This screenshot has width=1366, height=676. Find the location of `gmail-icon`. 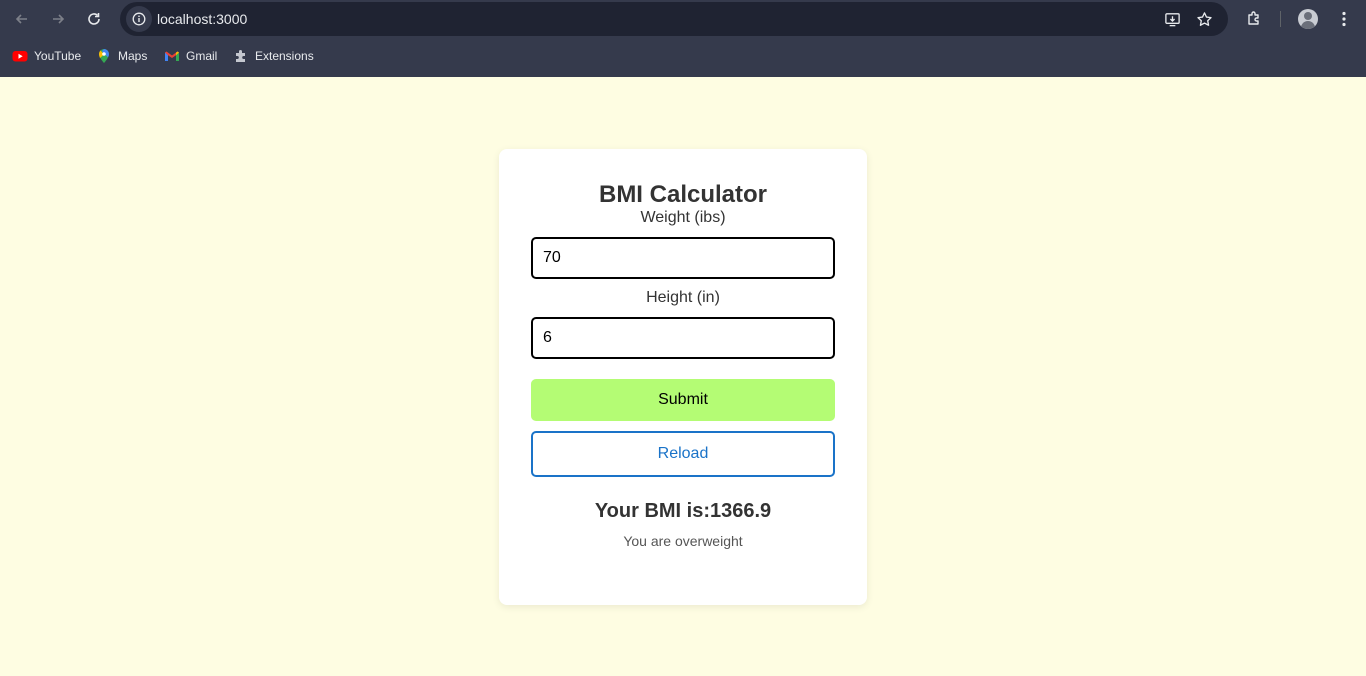

gmail-icon is located at coordinates (172, 56).